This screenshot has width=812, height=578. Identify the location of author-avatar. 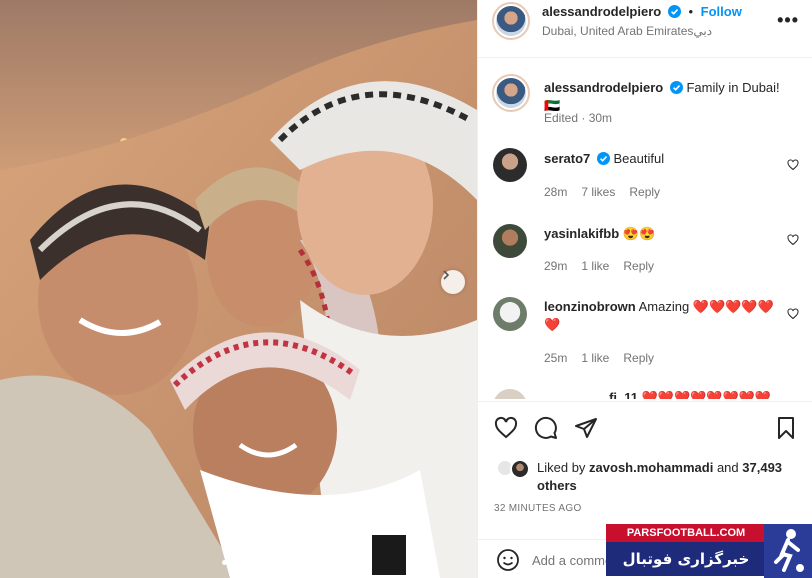
(511, 21).